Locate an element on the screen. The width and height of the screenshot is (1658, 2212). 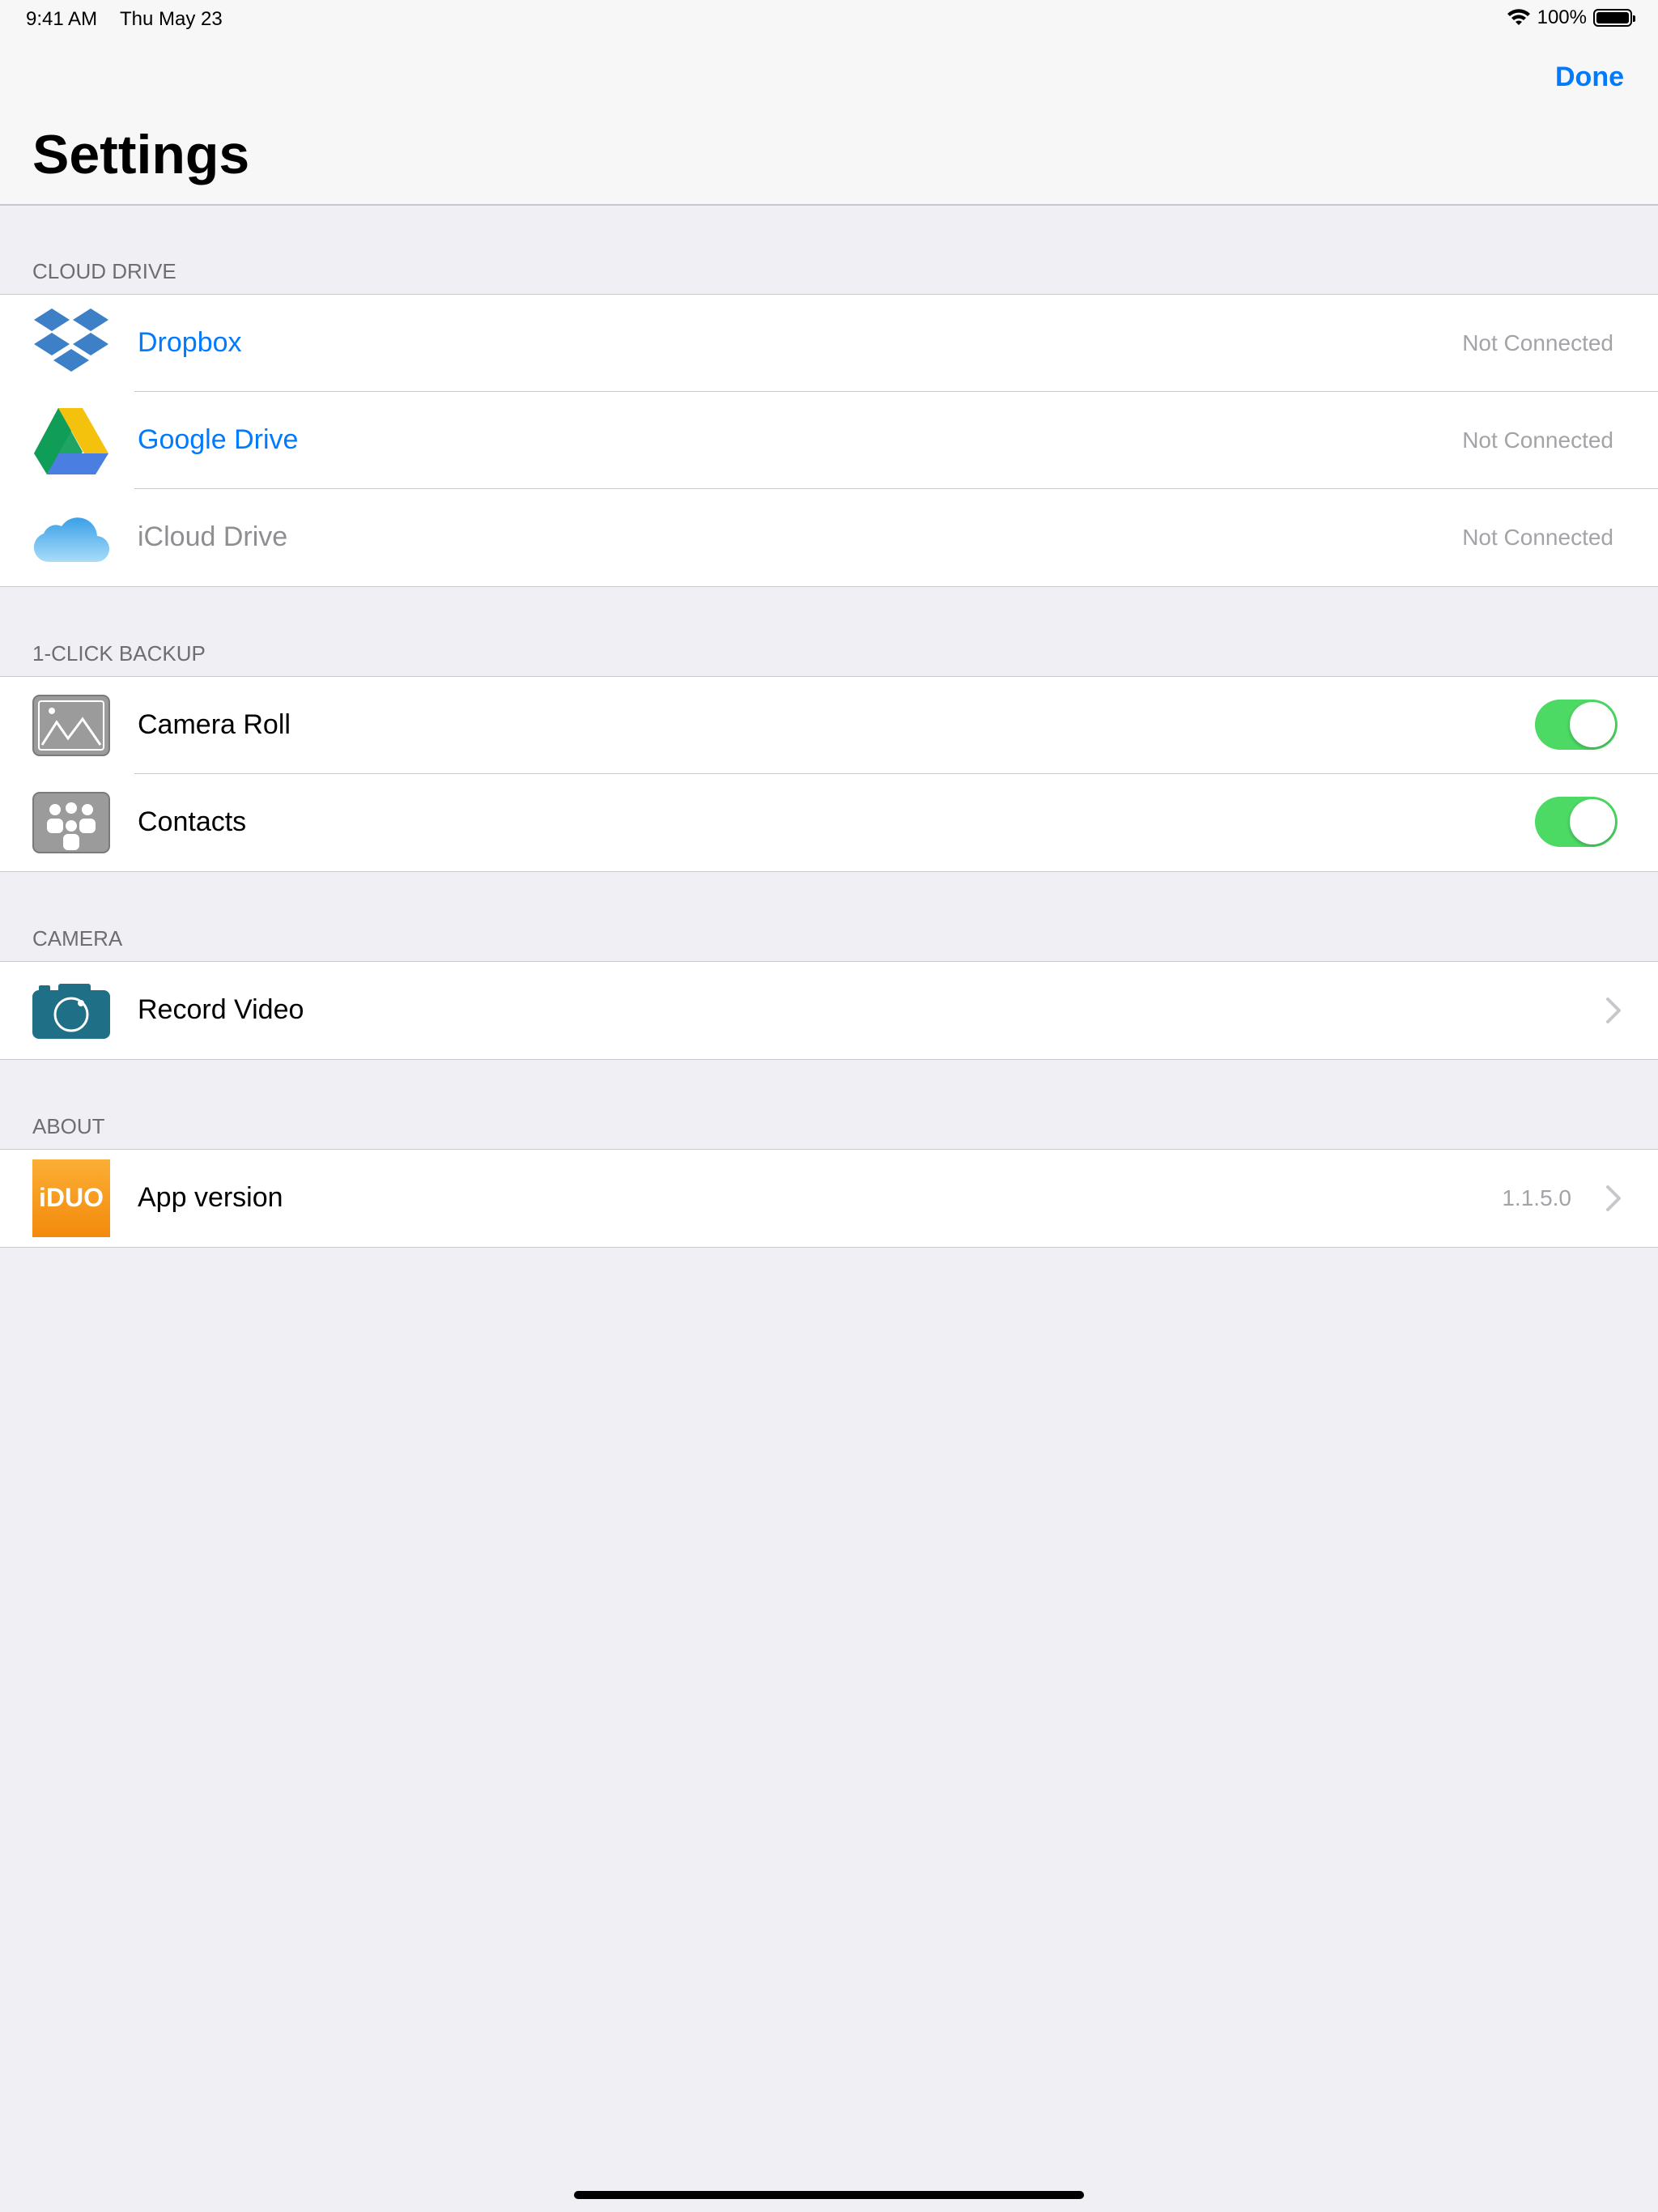
about-group: iDUO App version 1.1.5.0 is located at coordinates (829, 1198).